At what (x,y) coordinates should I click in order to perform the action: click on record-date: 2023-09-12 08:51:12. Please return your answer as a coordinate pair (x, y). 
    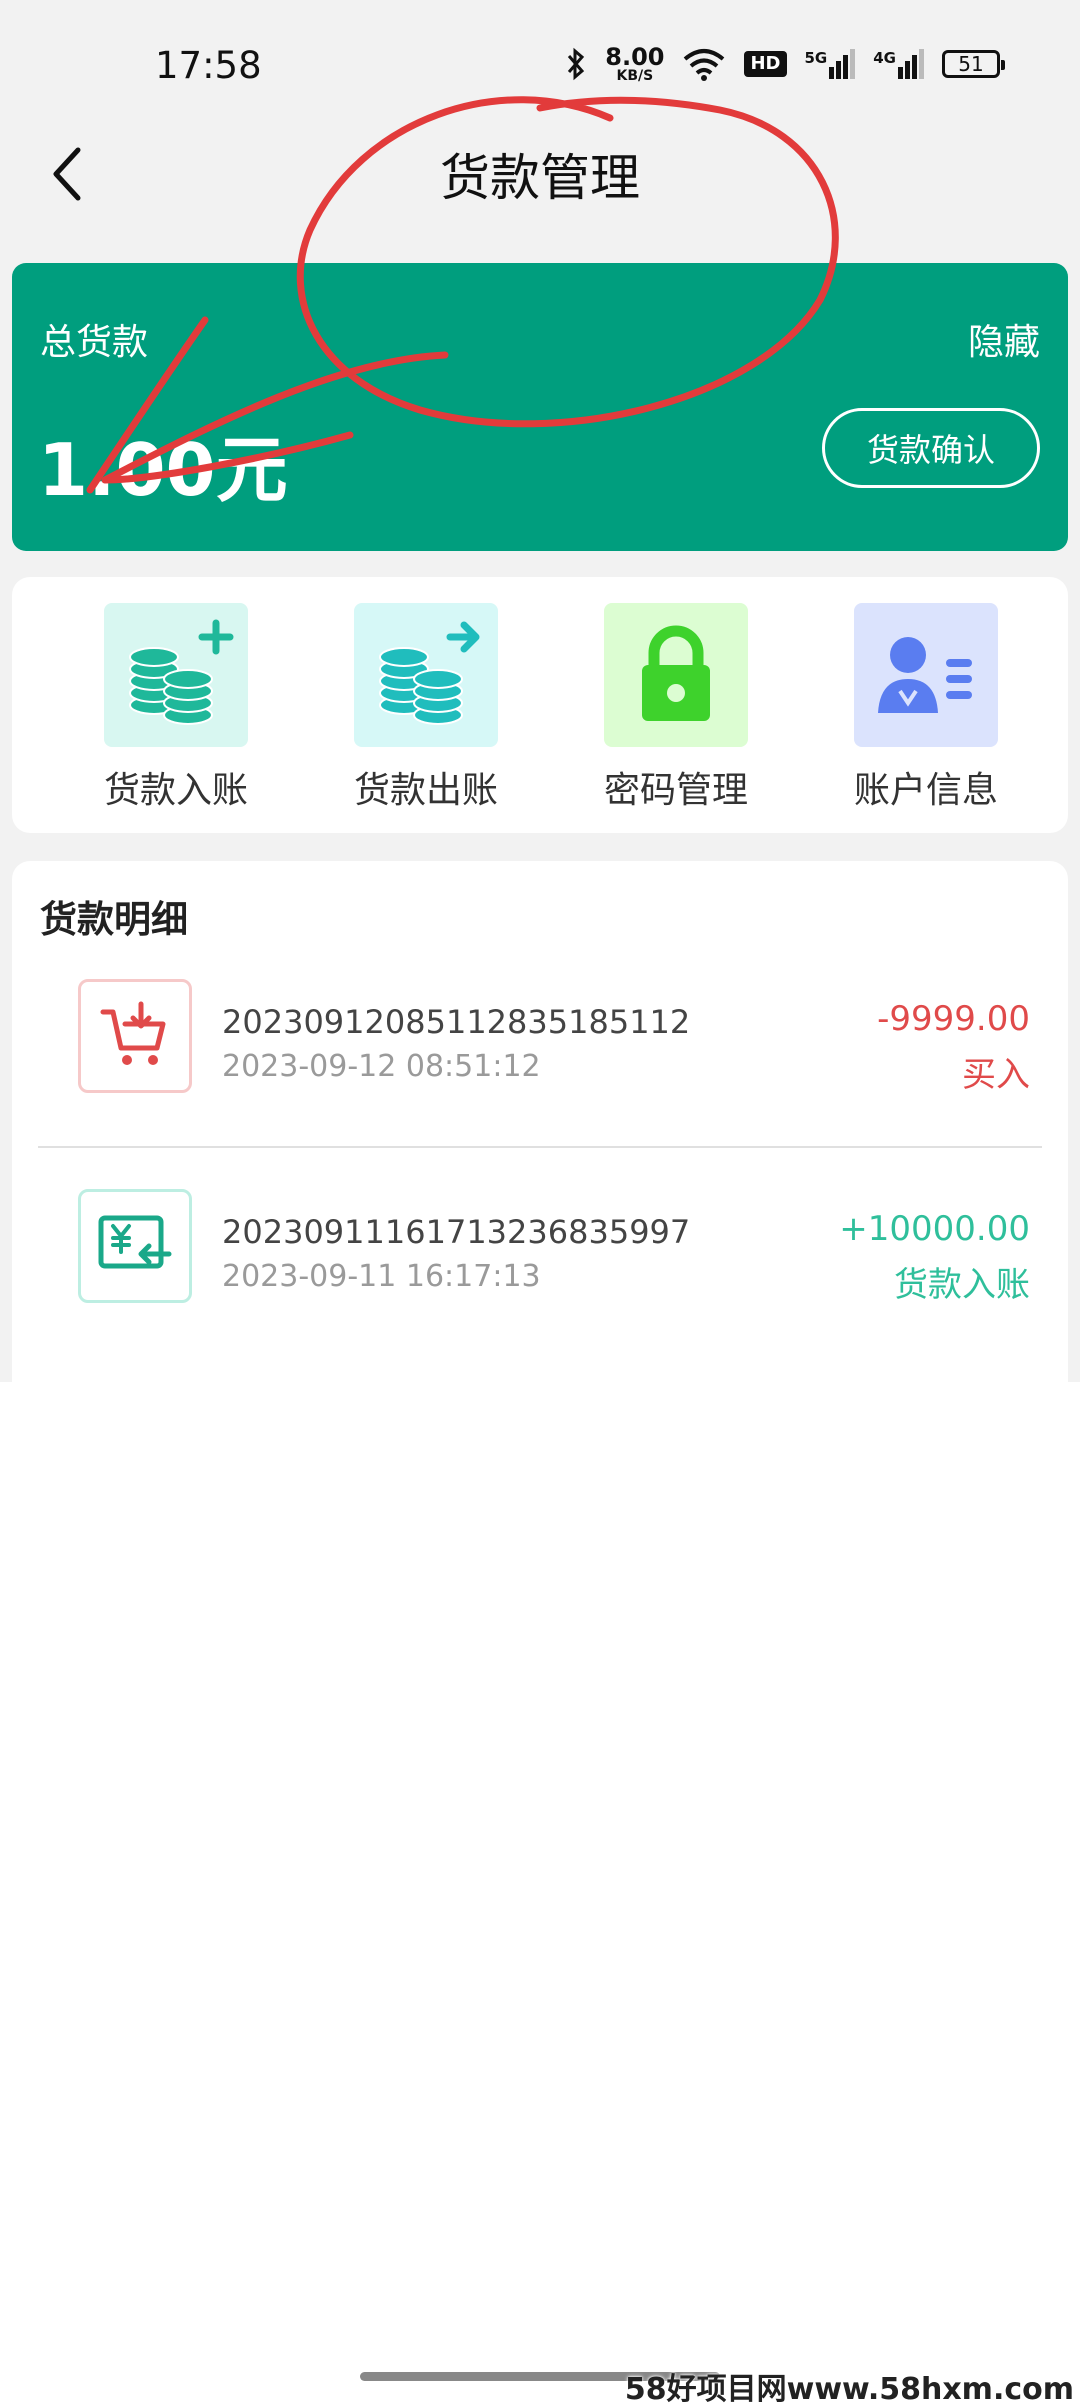
    Looking at the image, I should click on (381, 1066).